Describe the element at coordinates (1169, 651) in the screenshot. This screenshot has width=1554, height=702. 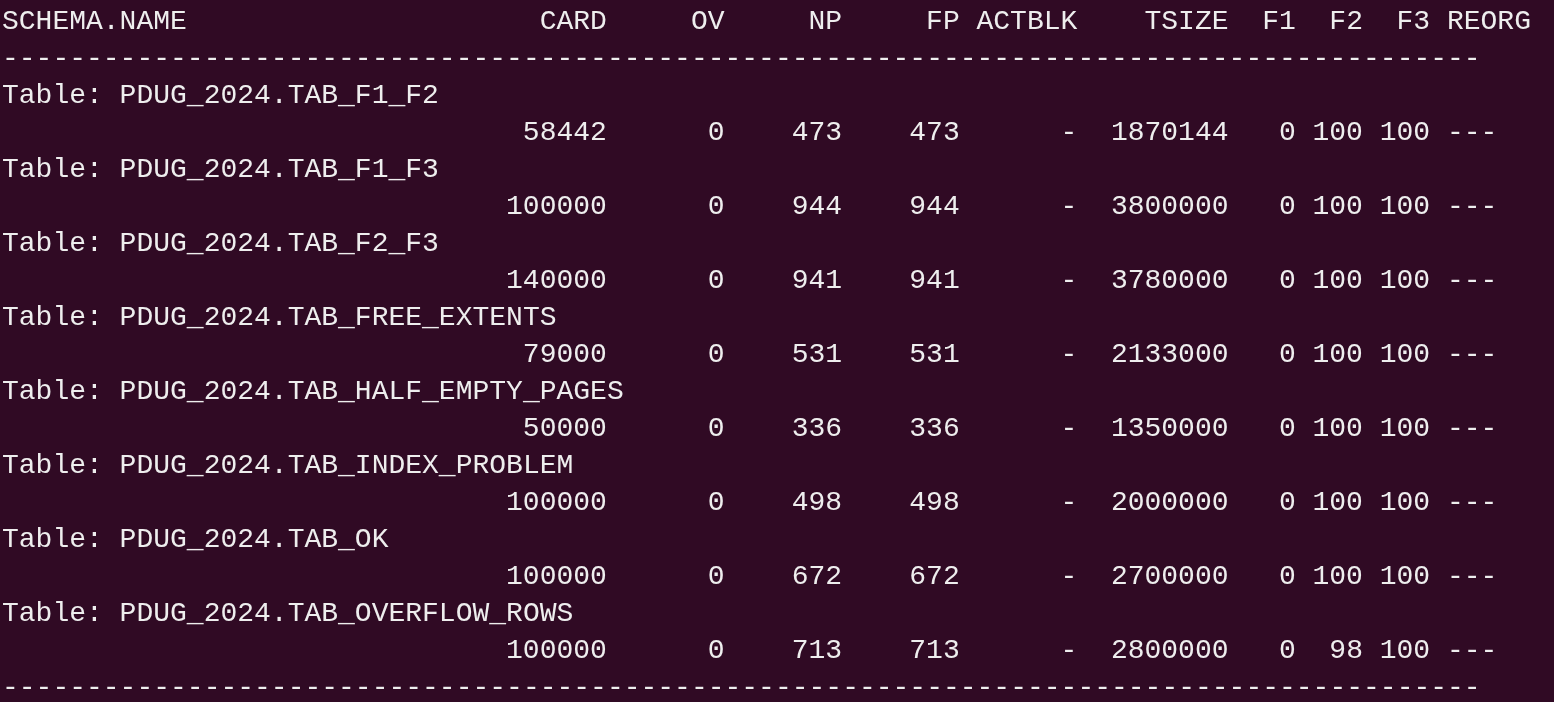
I see `table-cell-text: 2800000` at that location.